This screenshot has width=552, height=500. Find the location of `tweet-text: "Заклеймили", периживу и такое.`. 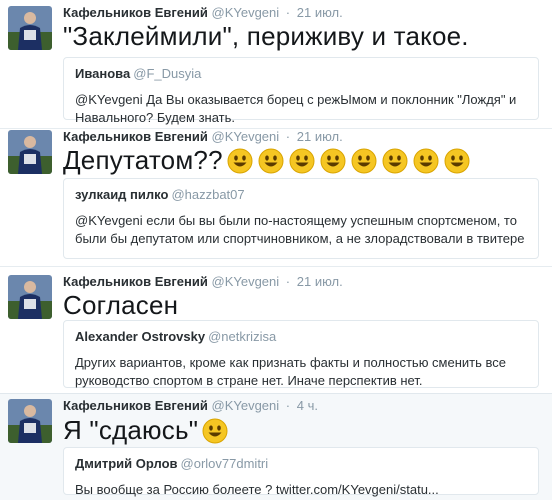

tweet-text: "Заклеймили", периживу и такое. is located at coordinates (266, 36).